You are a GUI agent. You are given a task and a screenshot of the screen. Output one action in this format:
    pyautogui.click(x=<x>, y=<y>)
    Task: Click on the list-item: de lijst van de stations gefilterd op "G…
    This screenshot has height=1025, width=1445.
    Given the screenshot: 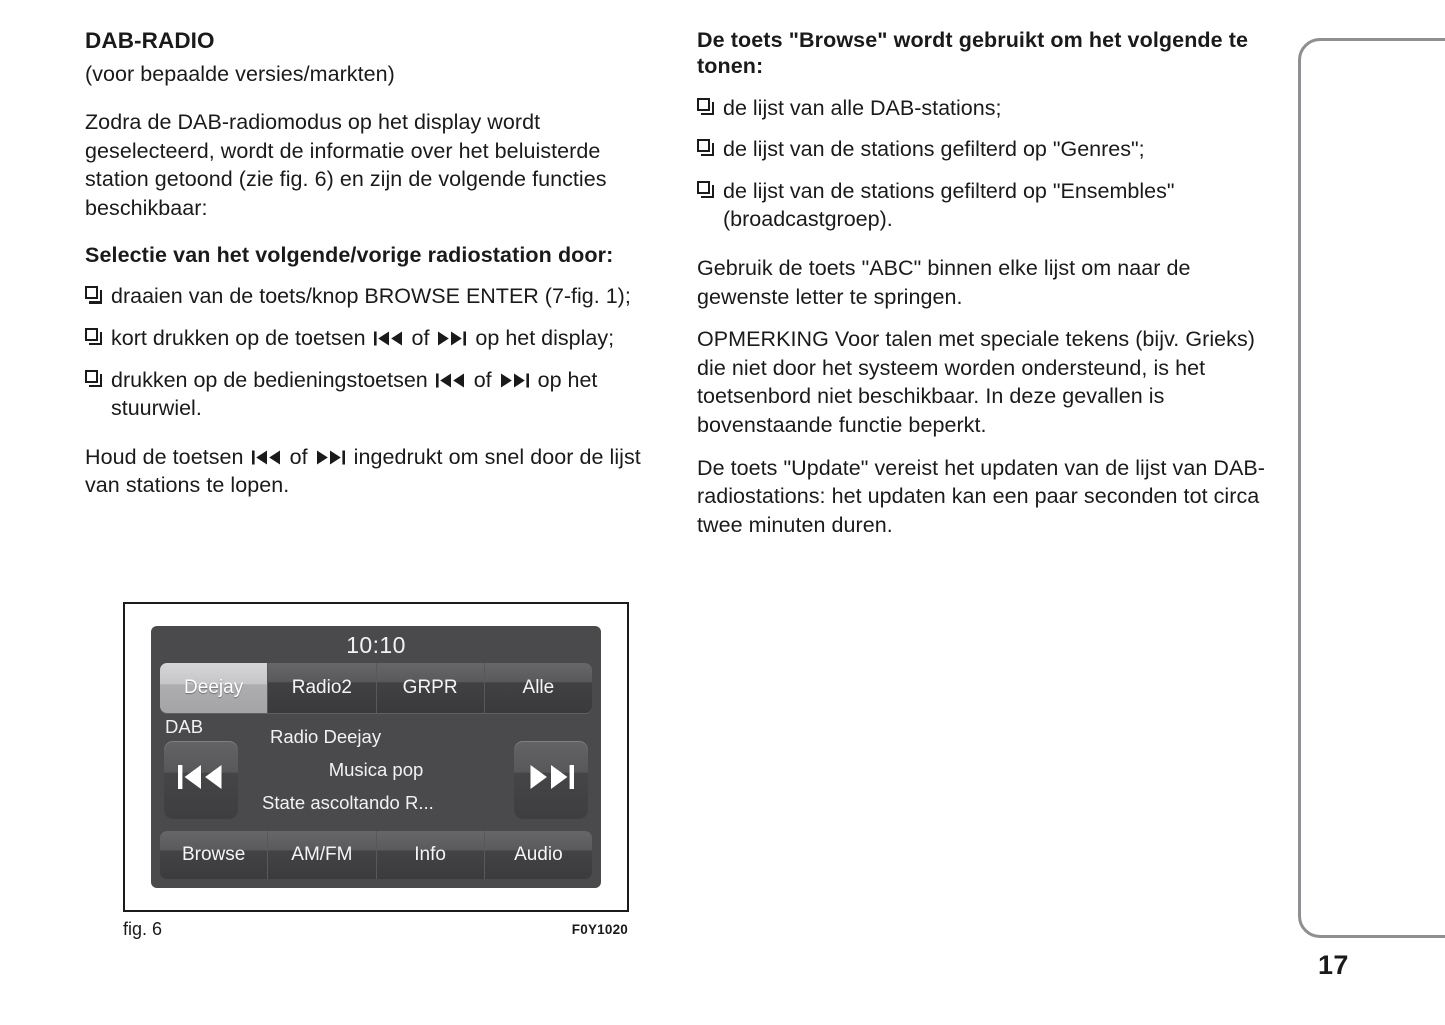 What is the action you would take?
    pyautogui.click(x=984, y=149)
    